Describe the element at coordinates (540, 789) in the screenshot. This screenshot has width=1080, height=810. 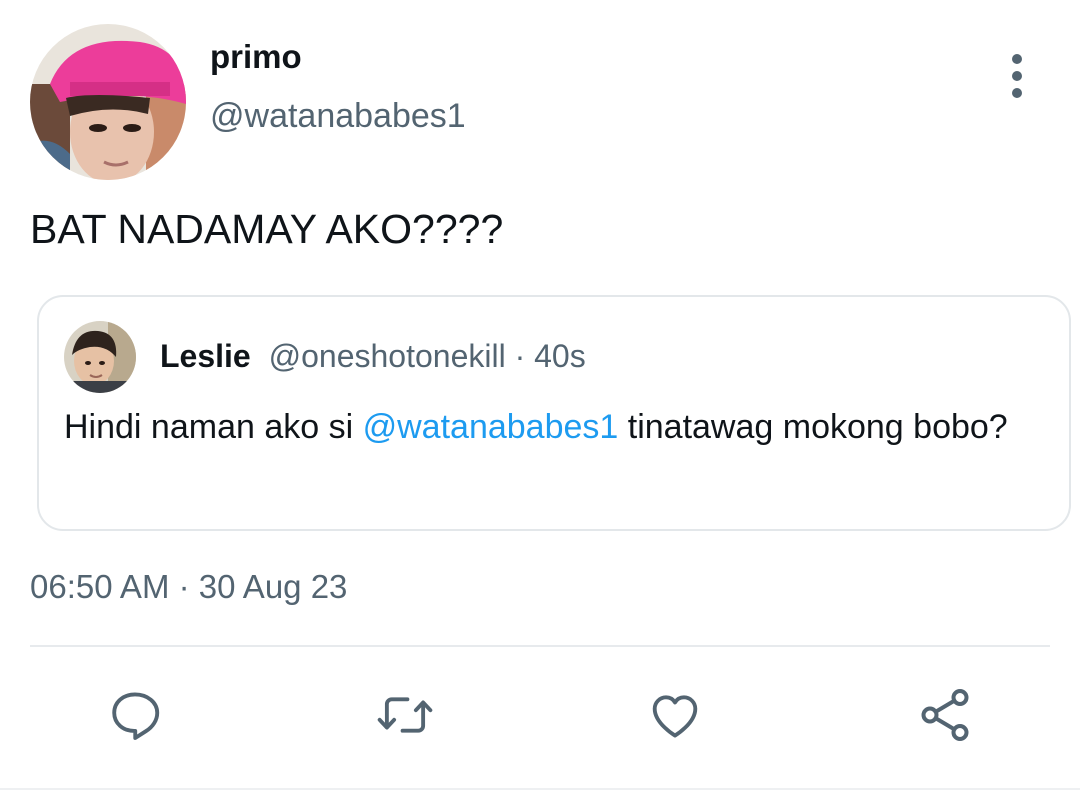
I see `bottom-divider` at that location.